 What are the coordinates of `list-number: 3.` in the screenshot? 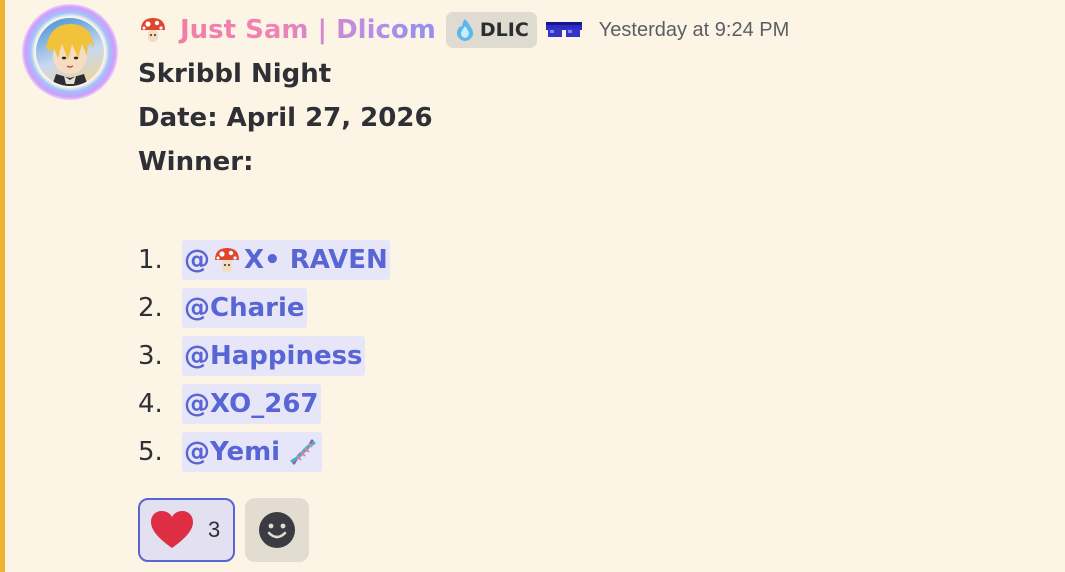 It's located at (150, 356).